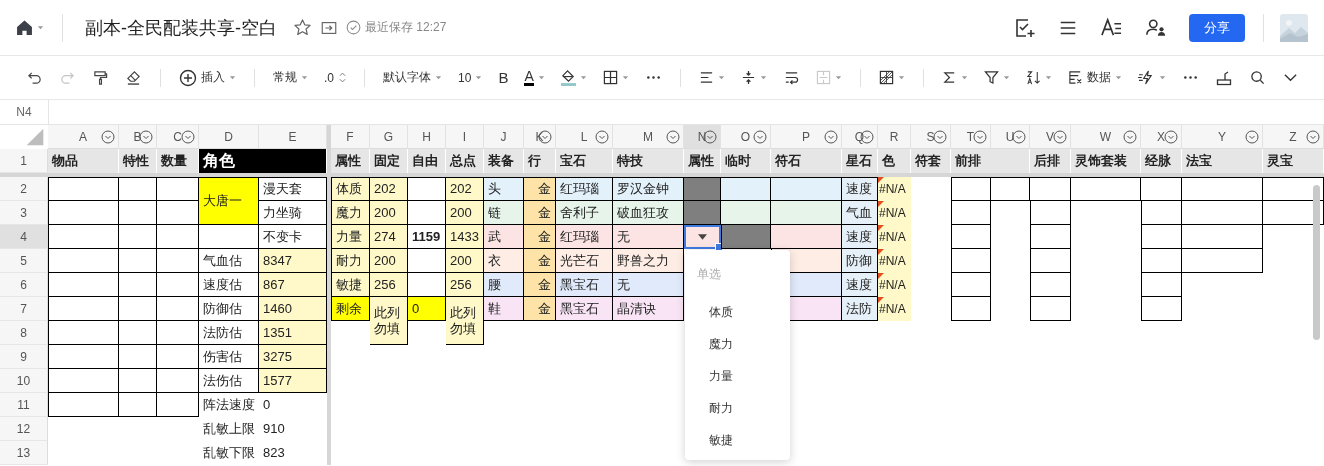 This screenshot has height=466, width=1324. Describe the element at coordinates (24, 237) in the screenshot. I see `row-header: 4` at that location.